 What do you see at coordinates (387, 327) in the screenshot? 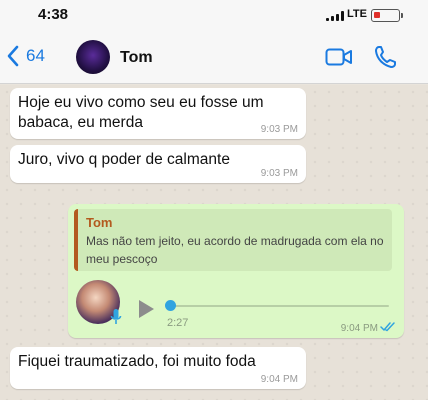
I see `read-receipt-icon` at bounding box center [387, 327].